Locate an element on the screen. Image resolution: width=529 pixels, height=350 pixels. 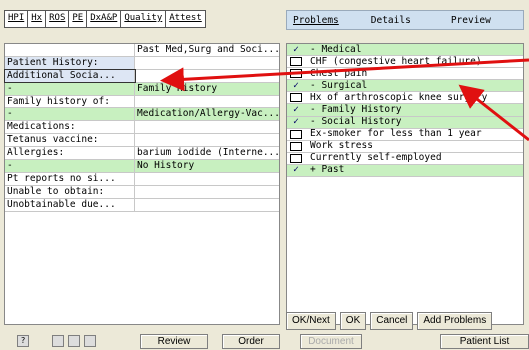
order-button: Order is located at coordinates (251, 341).